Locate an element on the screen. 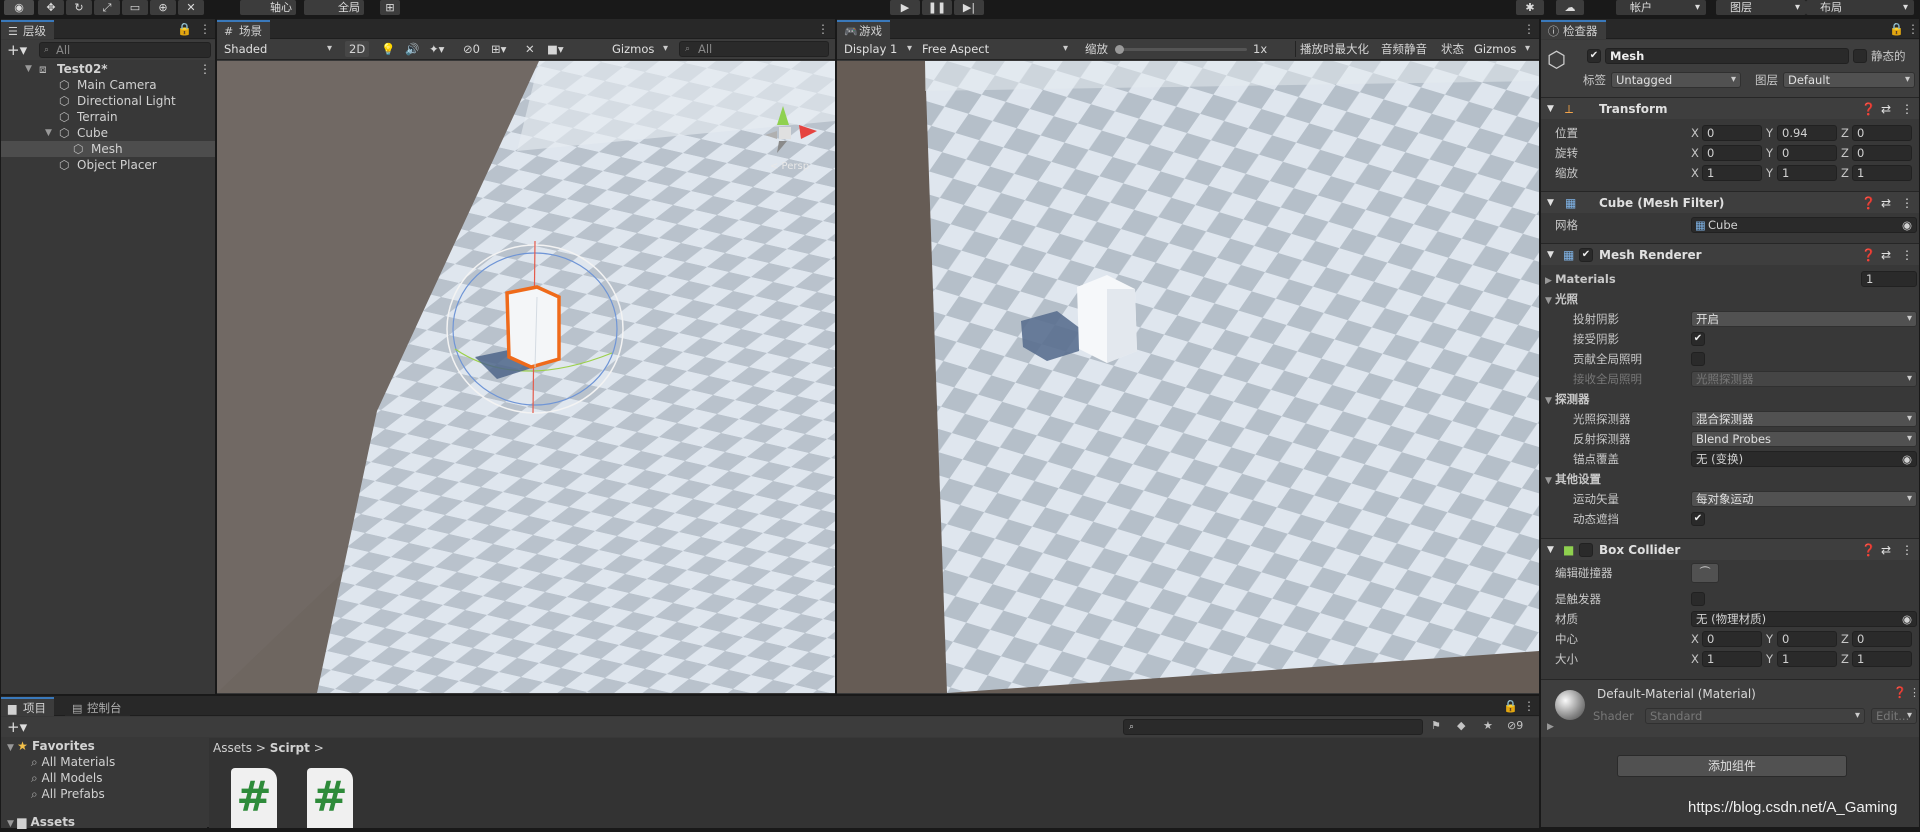 This screenshot has height=832, width=1920. foldout-arrow-icon: ▶ is located at coordinates (1550, 727).